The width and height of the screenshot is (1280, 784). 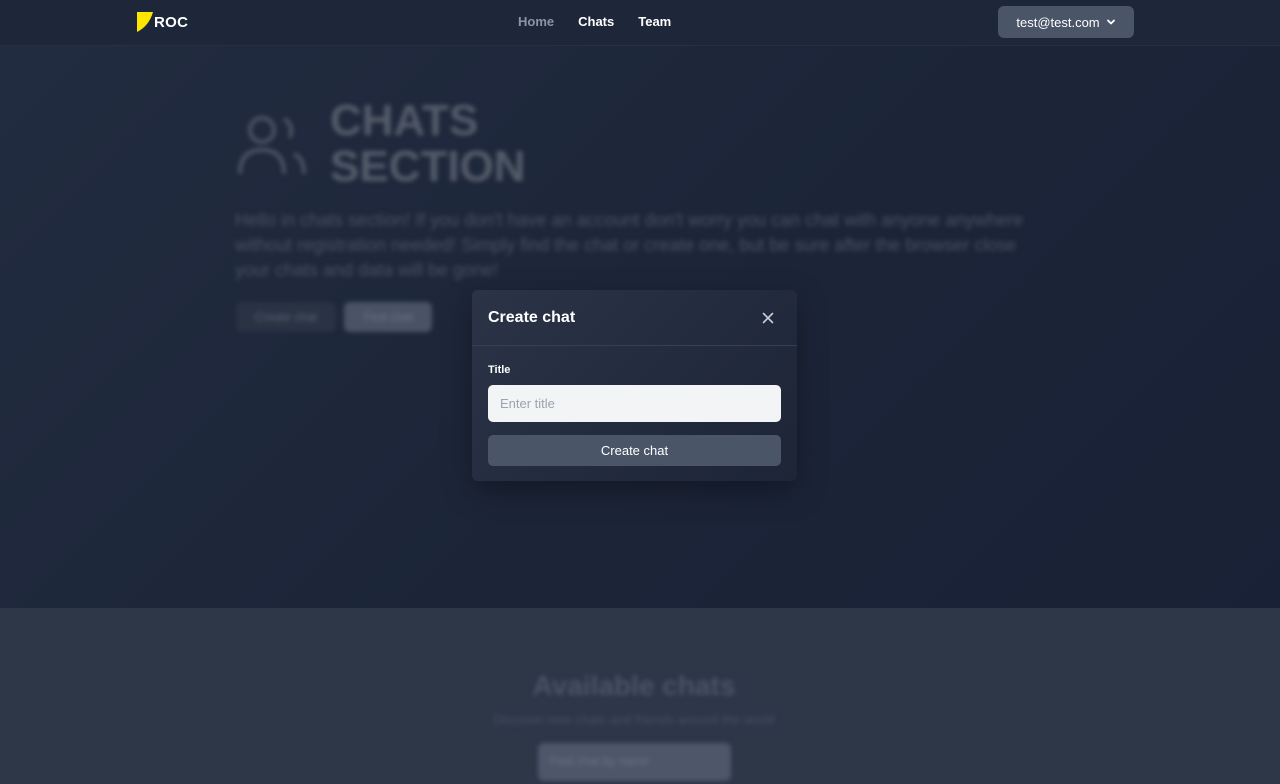 I want to click on logo-text: ROC, so click(x=171, y=22).